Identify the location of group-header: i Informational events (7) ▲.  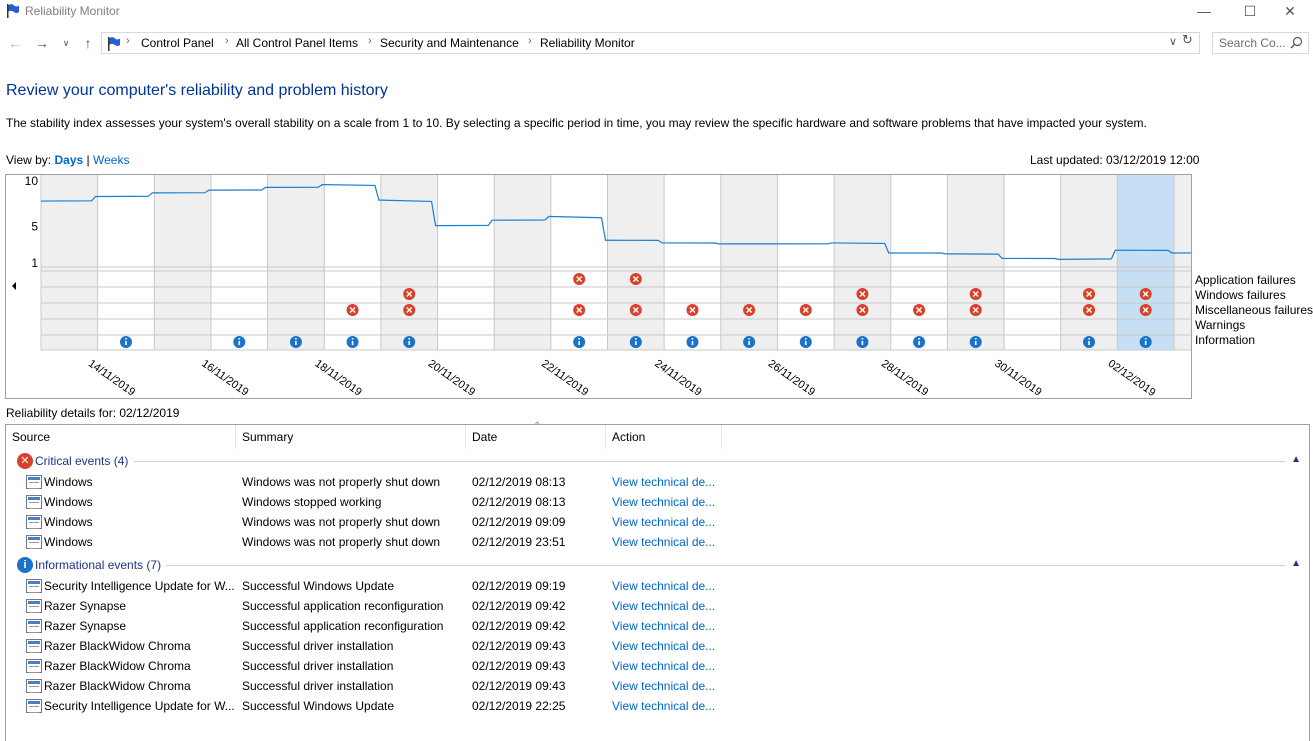
(657, 565).